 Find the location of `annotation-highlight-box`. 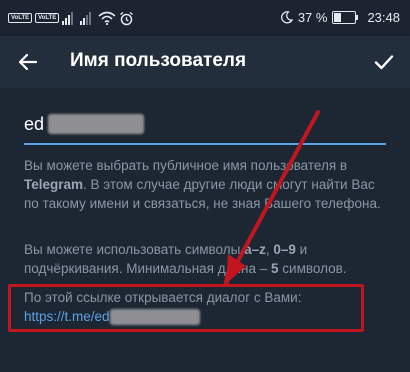

annotation-highlight-box is located at coordinates (186, 308).